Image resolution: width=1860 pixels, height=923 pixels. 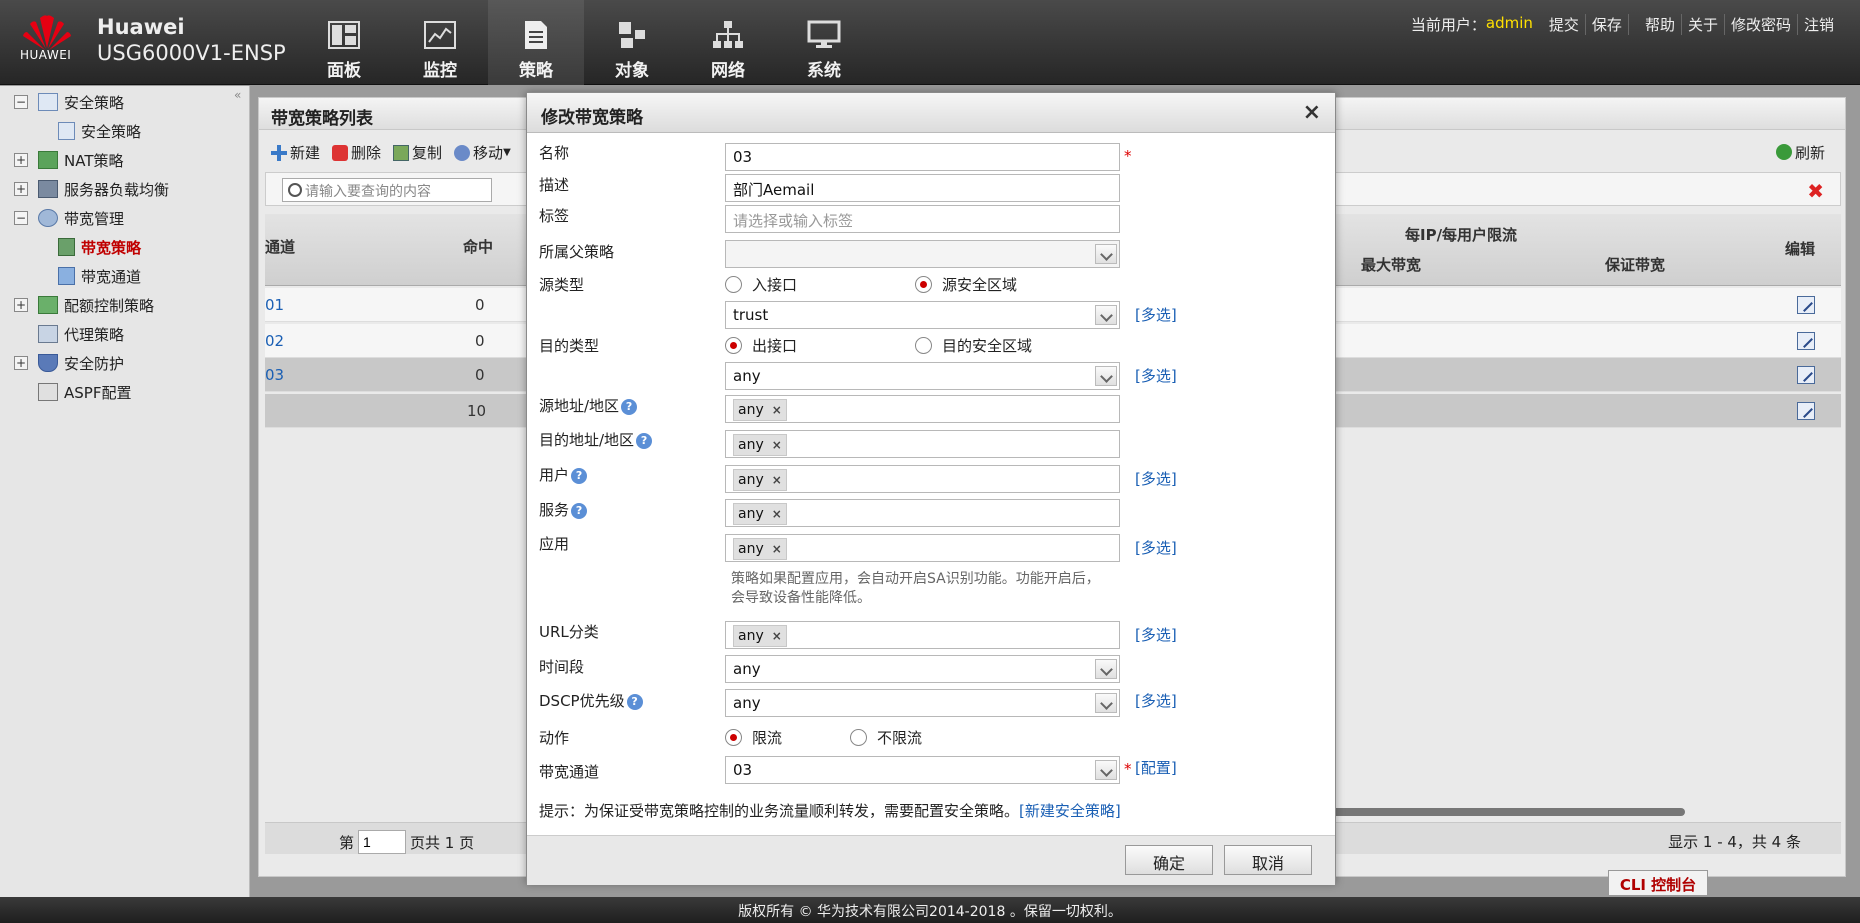 What do you see at coordinates (536, 42) in the screenshot?
I see `nav-policy: 策略` at bounding box center [536, 42].